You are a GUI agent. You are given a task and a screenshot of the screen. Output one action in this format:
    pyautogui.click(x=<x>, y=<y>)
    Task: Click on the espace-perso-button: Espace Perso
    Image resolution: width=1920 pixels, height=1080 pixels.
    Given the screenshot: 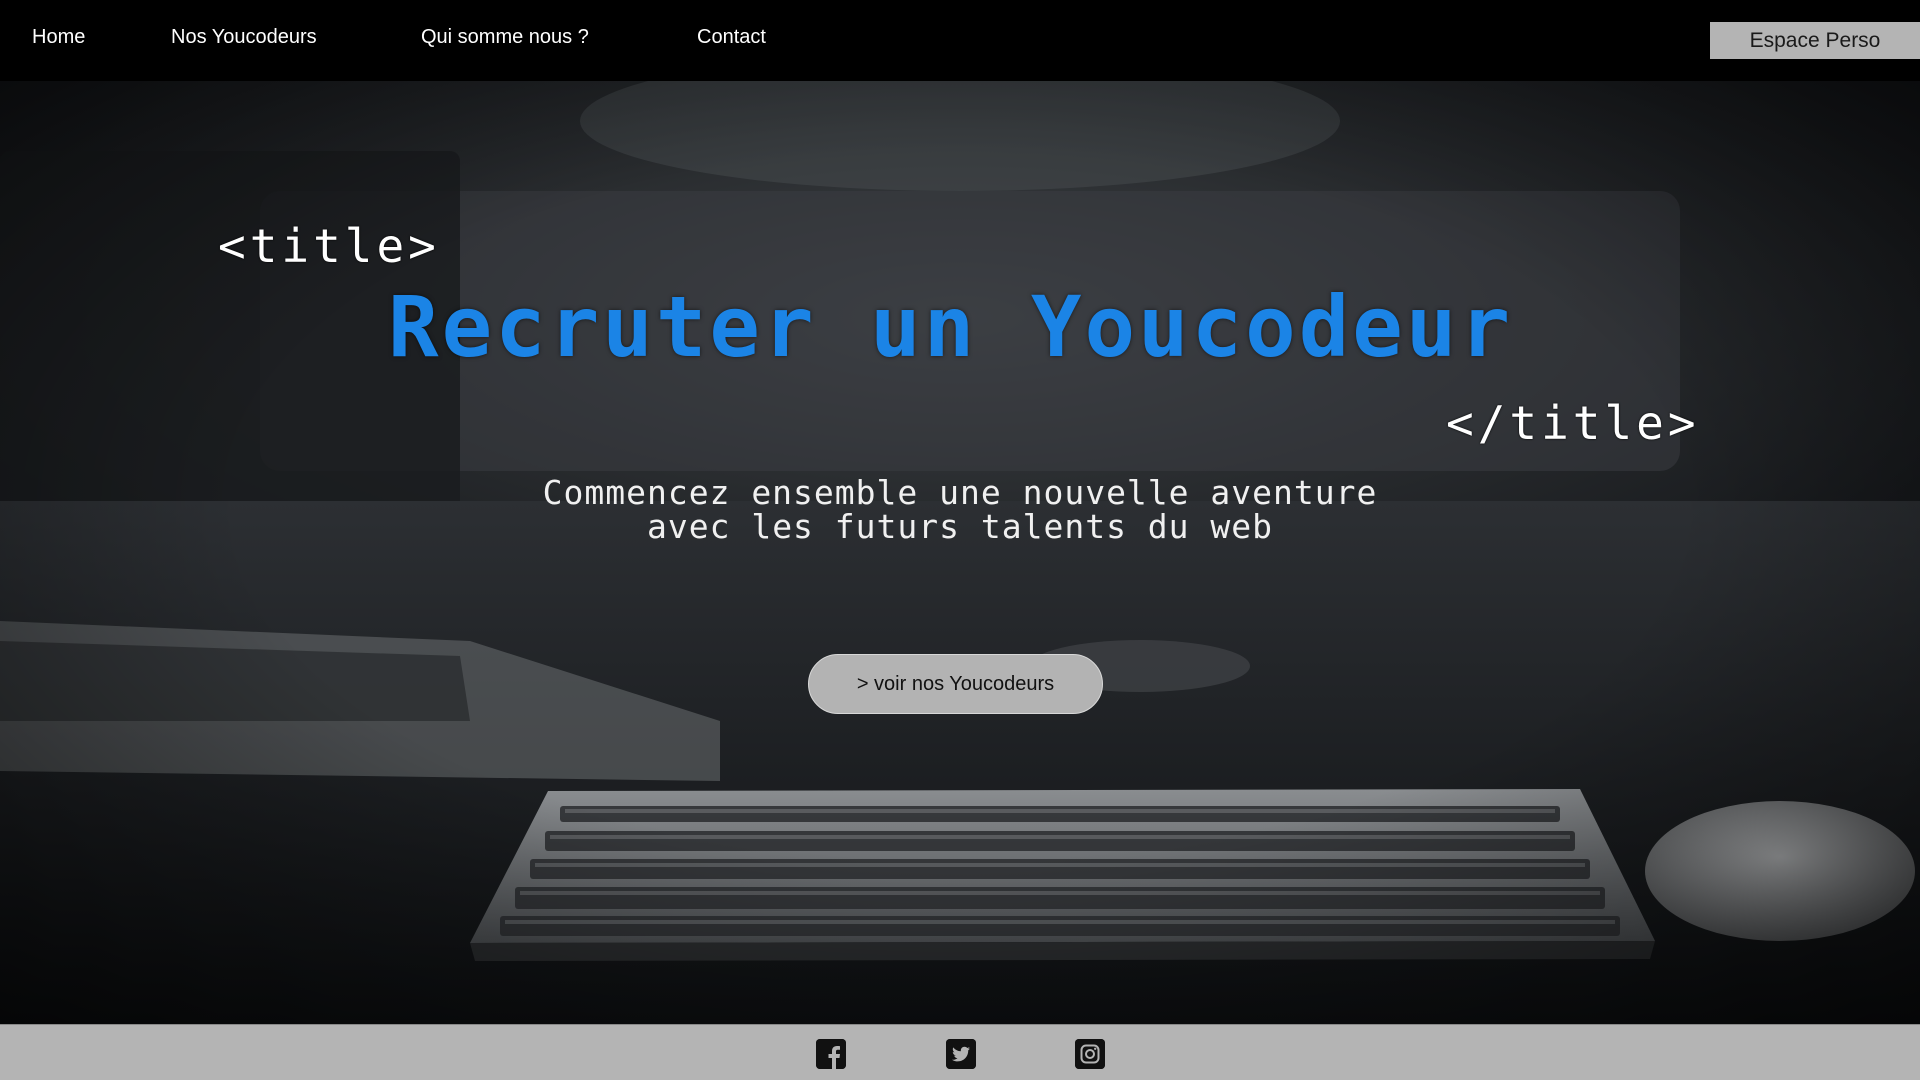 What is the action you would take?
    pyautogui.click(x=1815, y=40)
    